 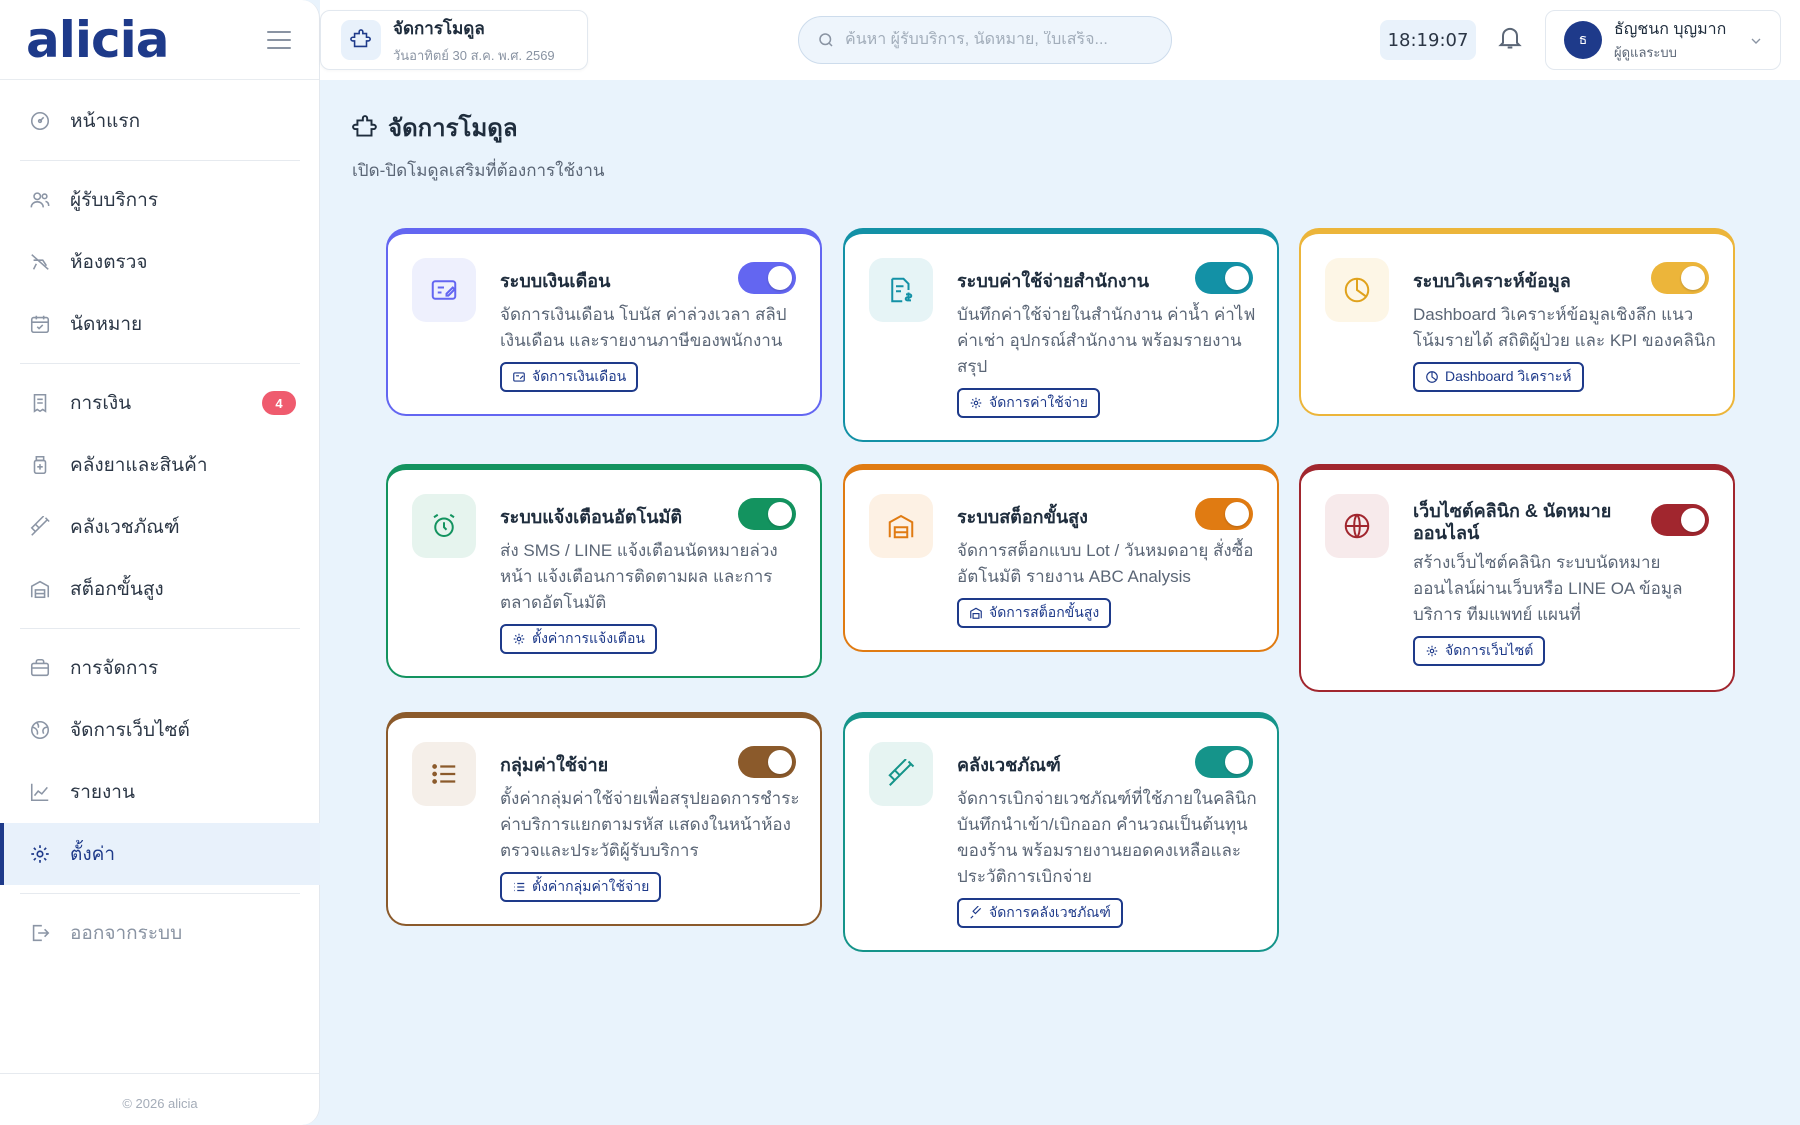 What do you see at coordinates (1510, 37) in the screenshot?
I see `bell-icon` at bounding box center [1510, 37].